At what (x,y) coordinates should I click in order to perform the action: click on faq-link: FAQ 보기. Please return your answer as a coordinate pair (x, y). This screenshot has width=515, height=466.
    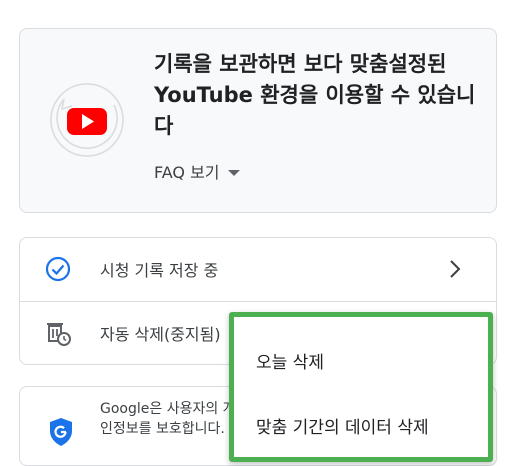
    Looking at the image, I should click on (197, 171).